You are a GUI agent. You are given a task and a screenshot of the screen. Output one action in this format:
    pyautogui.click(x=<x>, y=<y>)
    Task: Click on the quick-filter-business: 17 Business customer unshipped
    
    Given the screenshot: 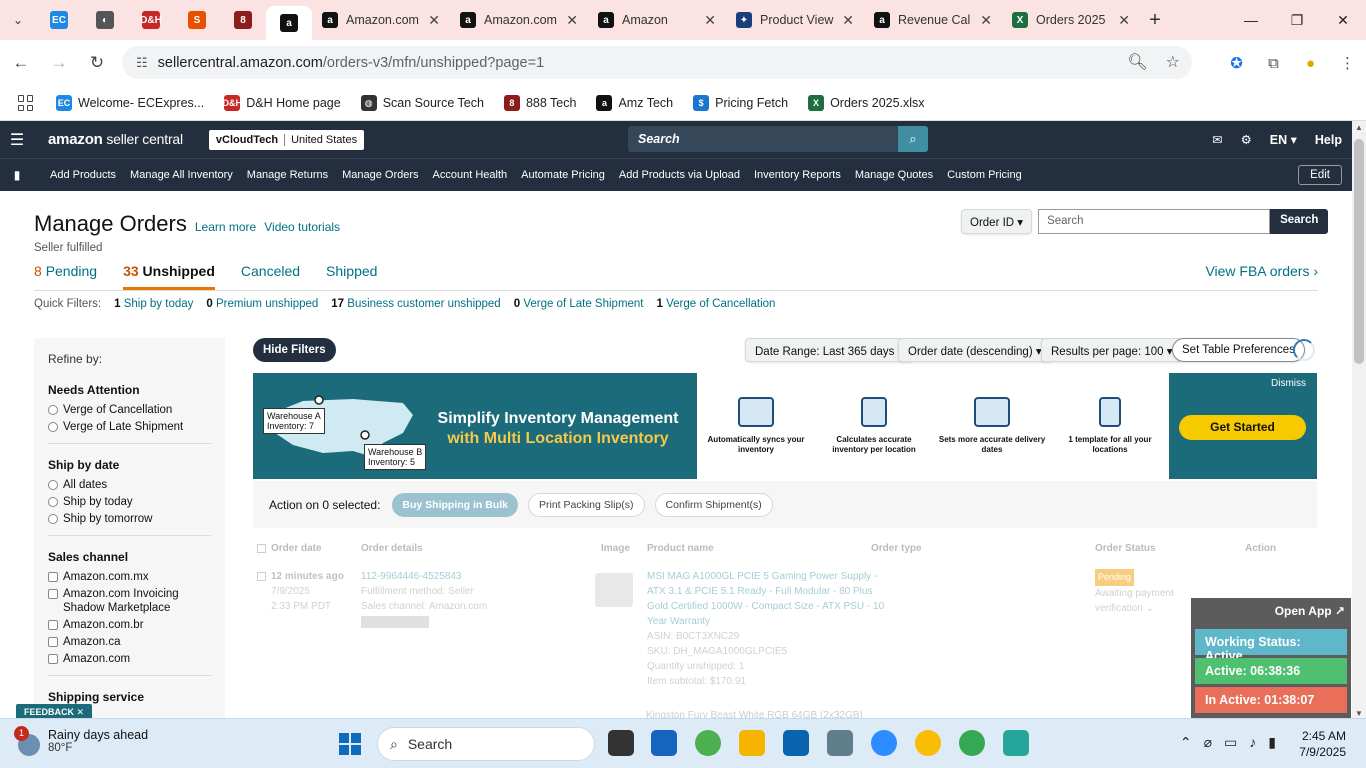 What is the action you would take?
    pyautogui.click(x=415, y=304)
    